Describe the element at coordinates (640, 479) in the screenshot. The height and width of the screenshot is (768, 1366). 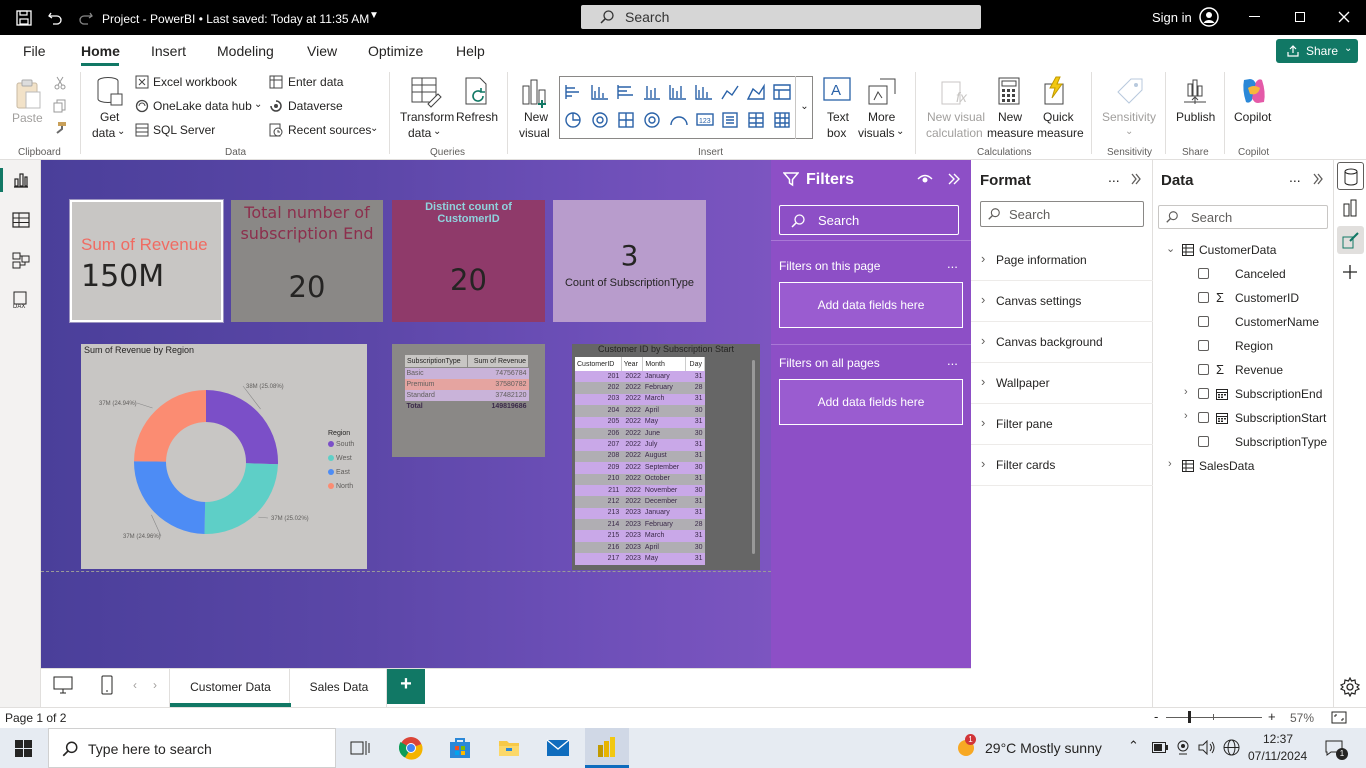
I see `table-row: 210 2022 October 31` at that location.